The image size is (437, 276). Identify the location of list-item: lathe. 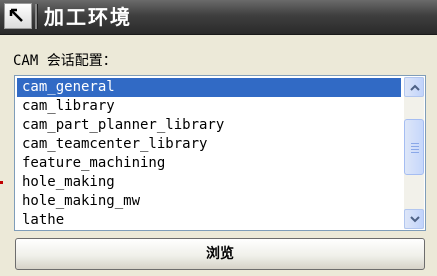
(209, 220).